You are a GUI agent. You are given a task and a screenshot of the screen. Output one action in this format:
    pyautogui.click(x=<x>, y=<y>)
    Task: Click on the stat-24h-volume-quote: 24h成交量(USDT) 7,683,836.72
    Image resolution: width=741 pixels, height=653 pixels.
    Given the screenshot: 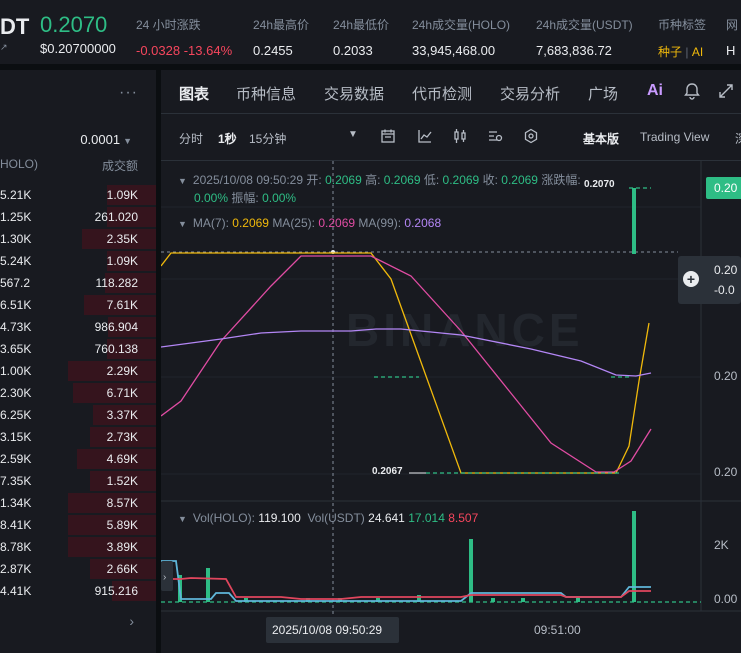 What is the action you would take?
    pyautogui.click(x=584, y=37)
    